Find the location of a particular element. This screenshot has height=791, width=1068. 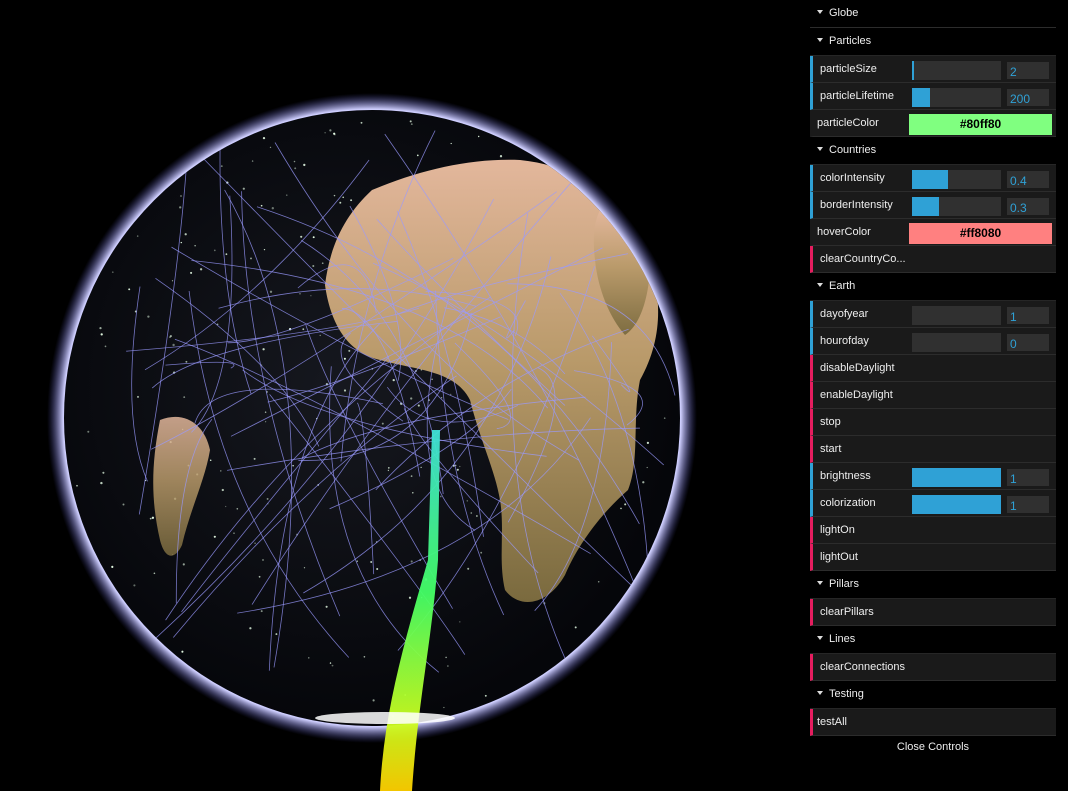

enable-daylight-button: enableDaylight is located at coordinates (933, 395).